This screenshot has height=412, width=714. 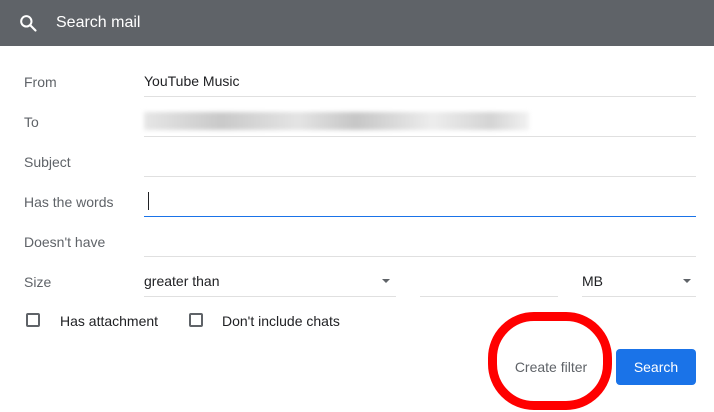 I want to click on search-header: Search mail, so click(x=357, y=23).